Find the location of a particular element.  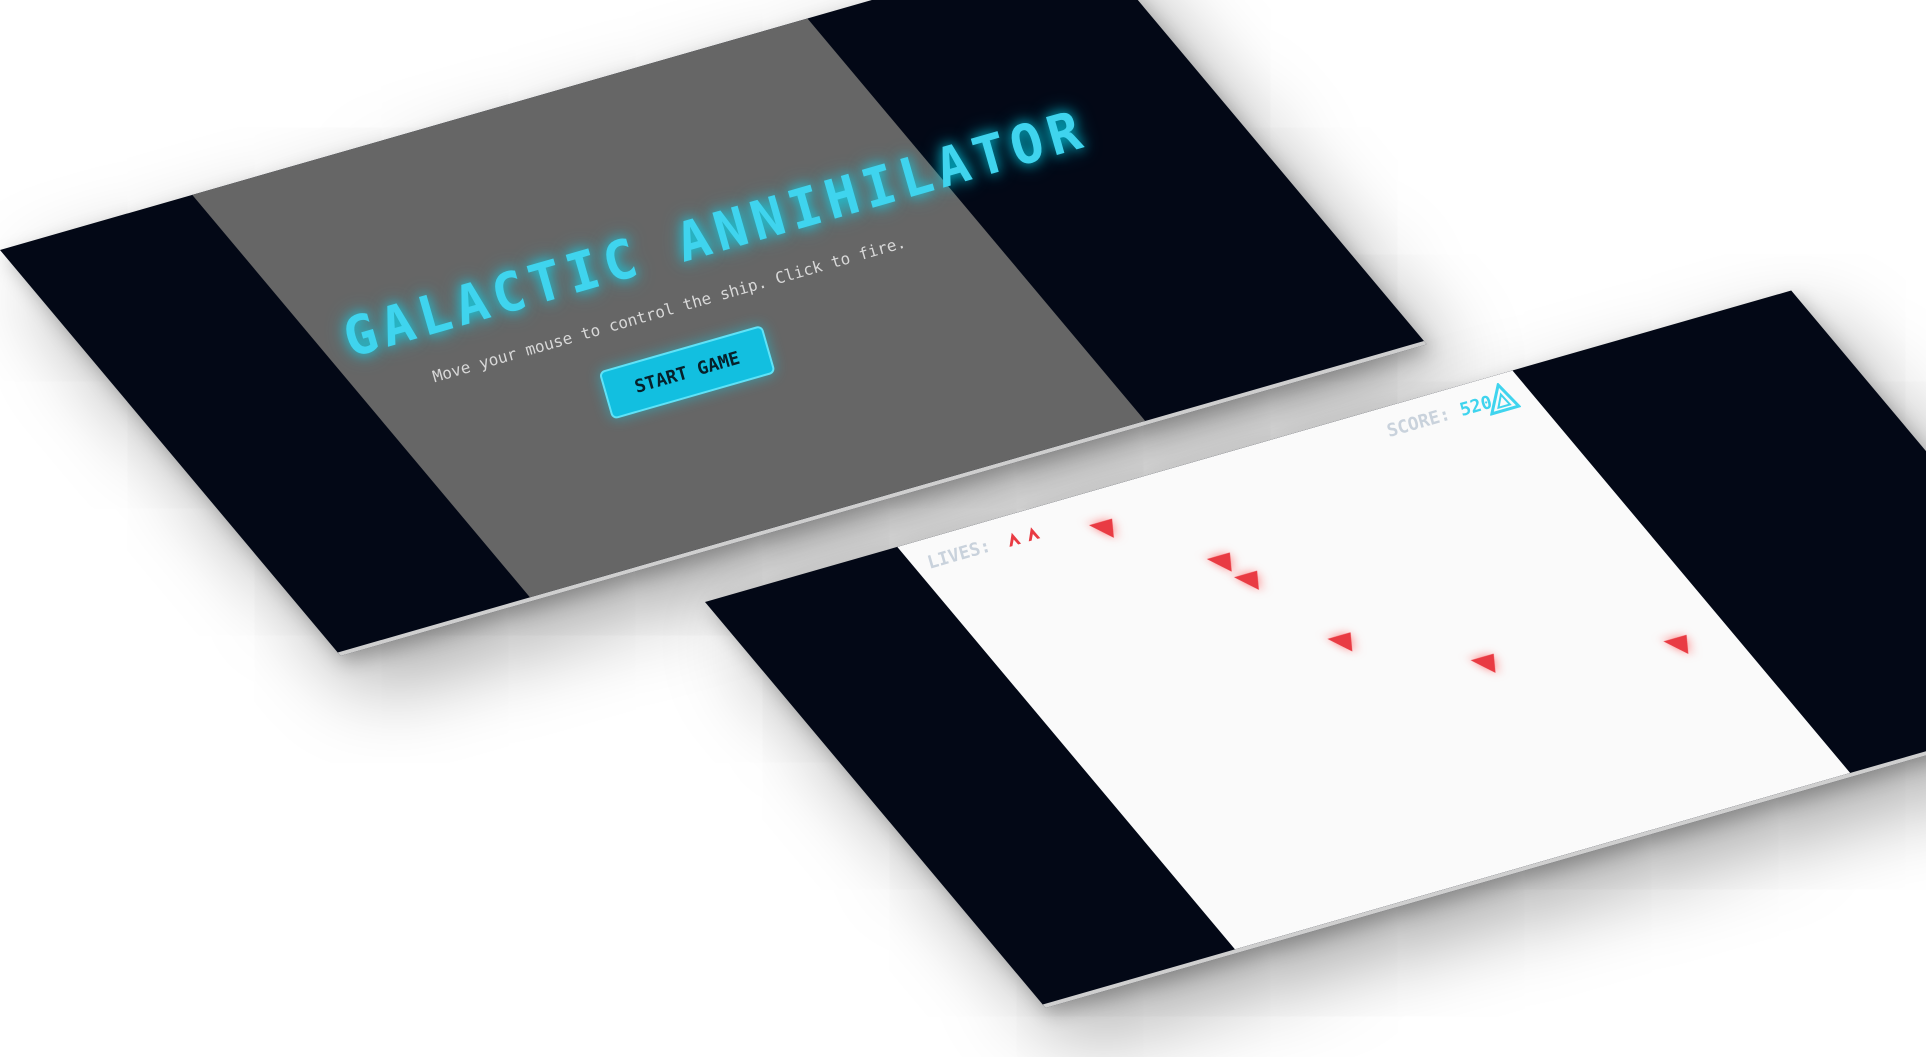

start-game-button: START GAME is located at coordinates (687, 372).